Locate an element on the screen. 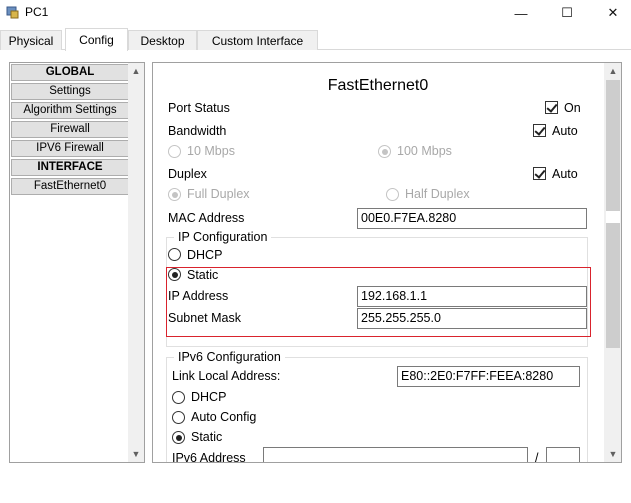 Image resolution: width=631 pixels, height=503 pixels. tab-desktop: Desktop is located at coordinates (162, 40).